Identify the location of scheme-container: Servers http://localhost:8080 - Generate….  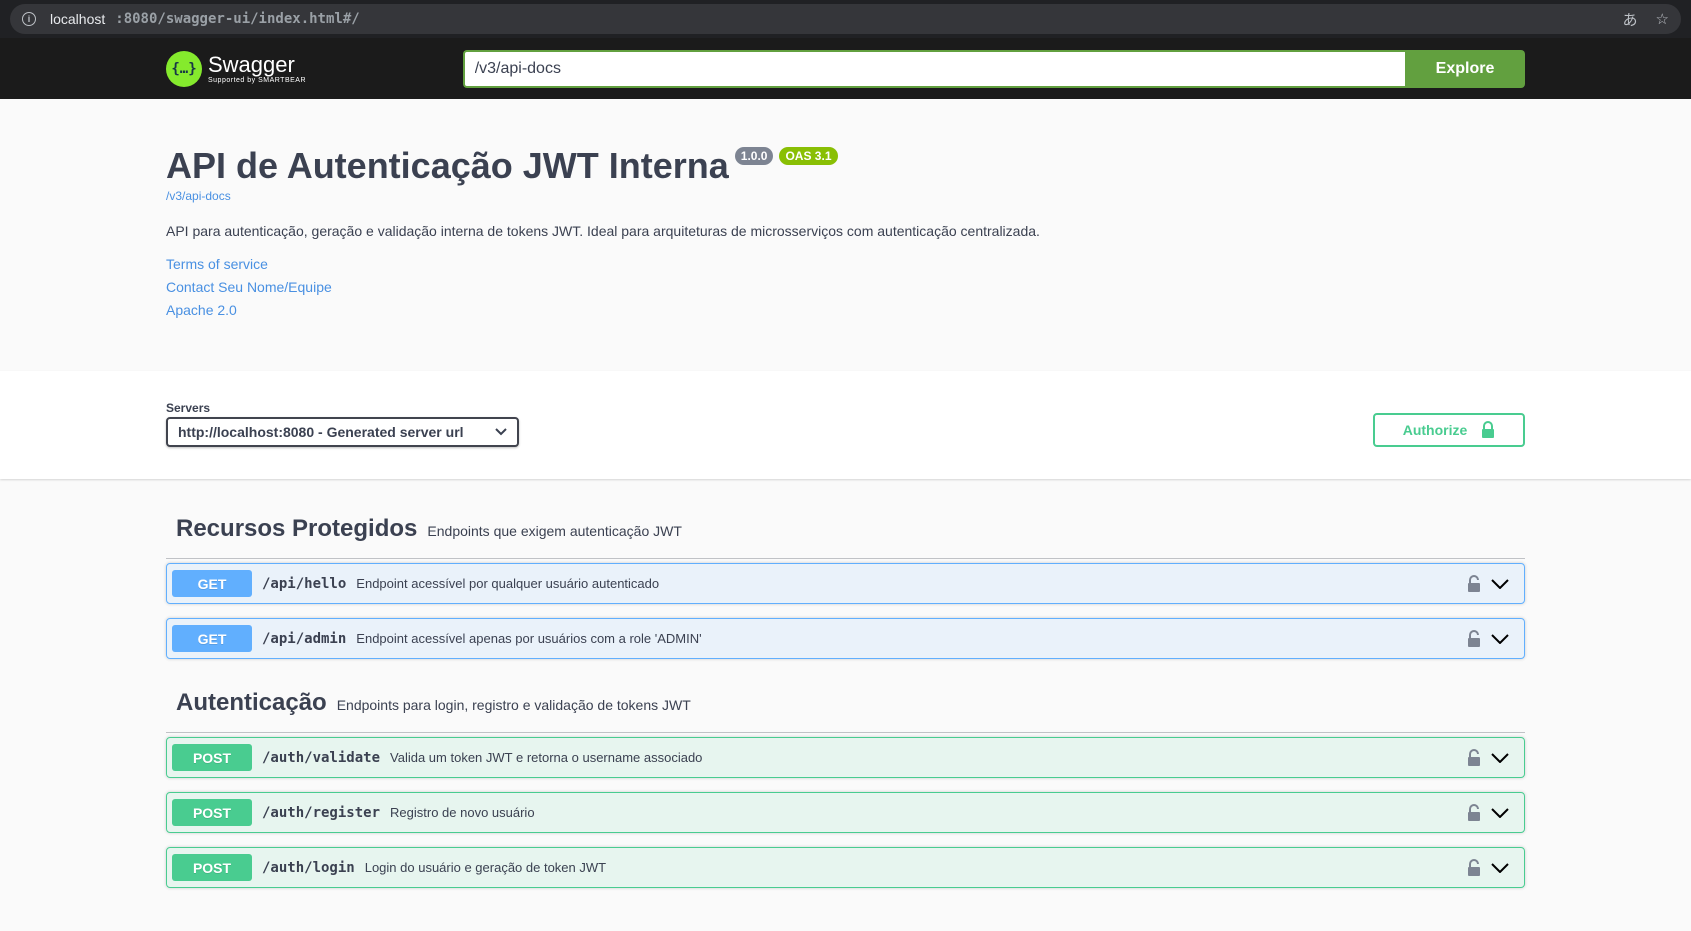
(845, 425).